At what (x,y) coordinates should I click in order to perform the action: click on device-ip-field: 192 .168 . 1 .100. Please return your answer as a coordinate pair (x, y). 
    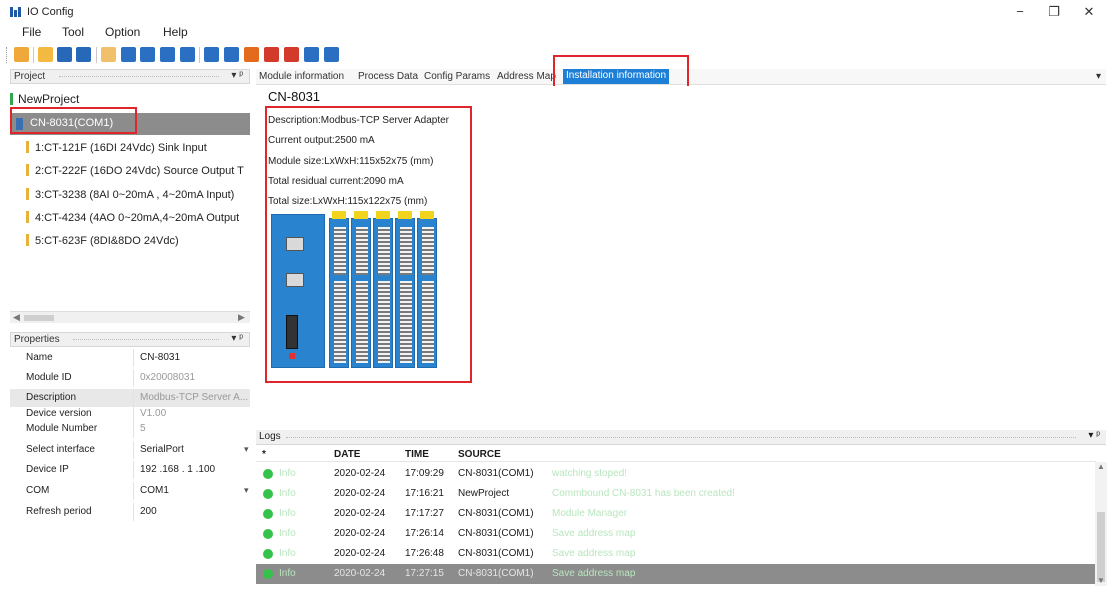
    Looking at the image, I should click on (177, 469).